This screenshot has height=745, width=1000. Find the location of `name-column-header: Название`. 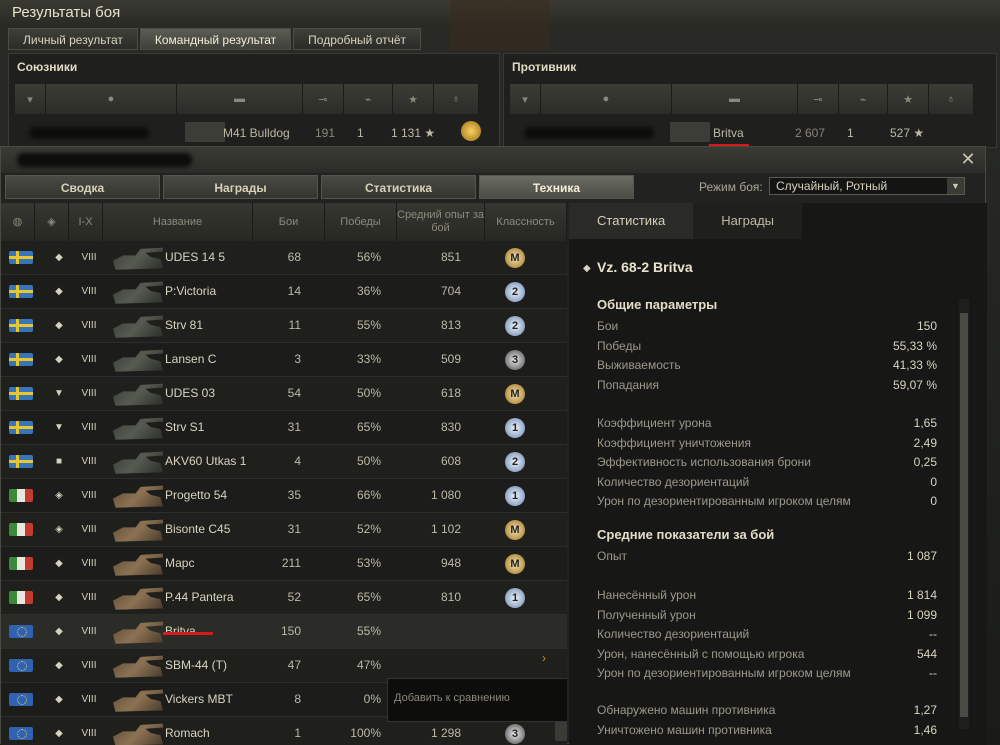

name-column-header: Название is located at coordinates (178, 222).